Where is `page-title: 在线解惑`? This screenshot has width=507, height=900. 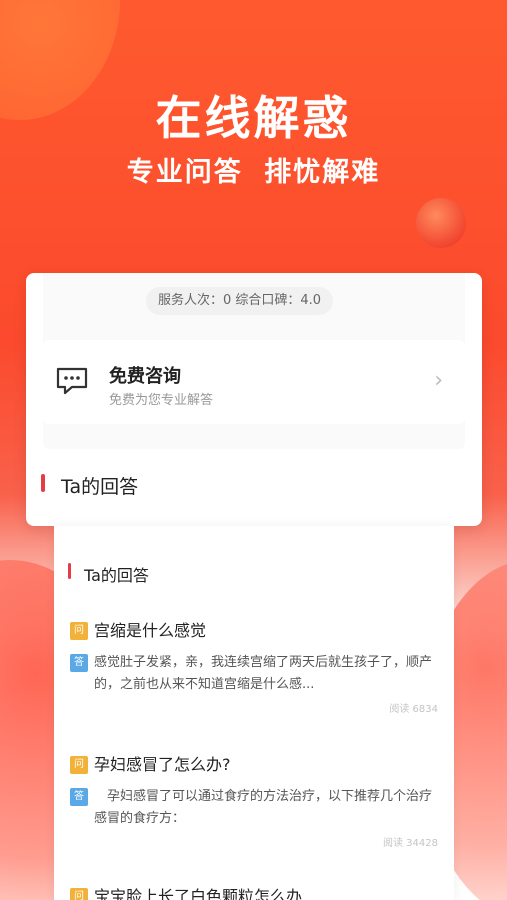
page-title: 在线解惑 is located at coordinates (253, 118).